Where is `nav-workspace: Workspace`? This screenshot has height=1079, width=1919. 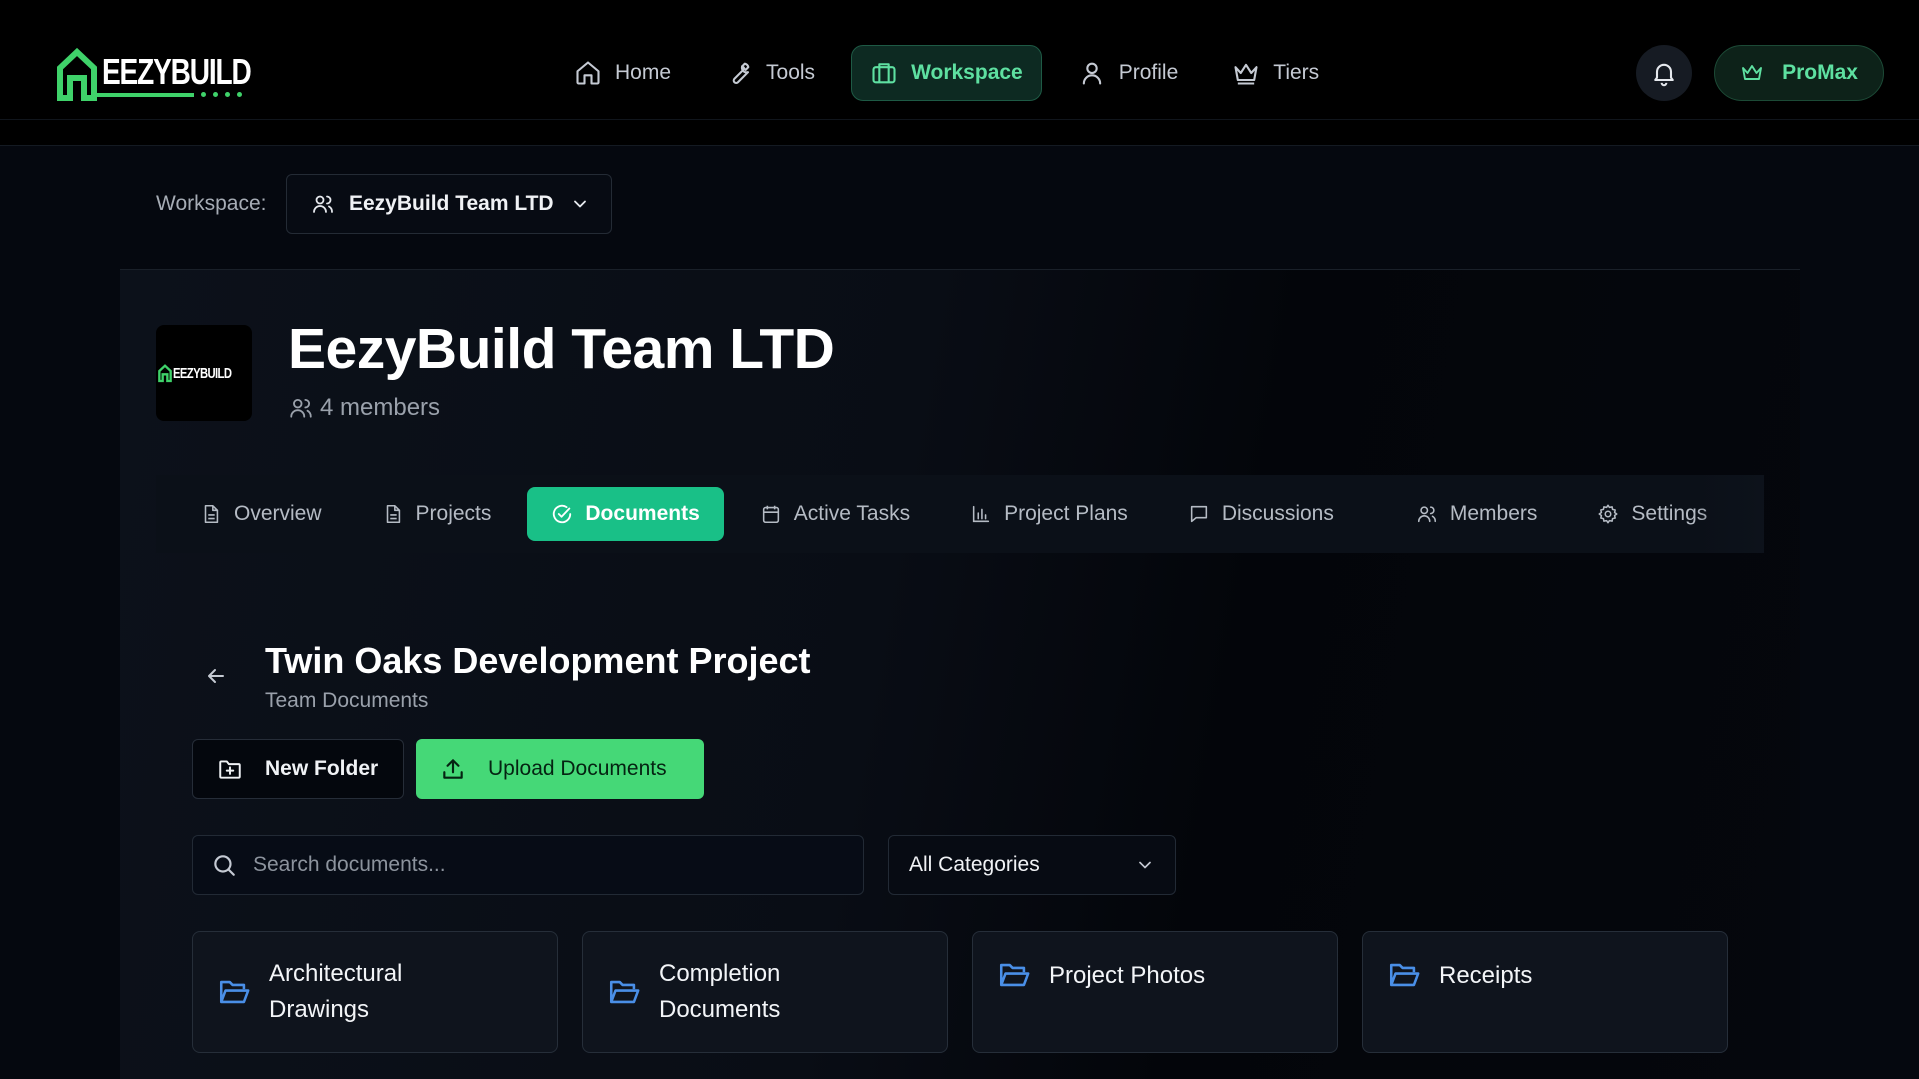 nav-workspace: Workspace is located at coordinates (946, 73).